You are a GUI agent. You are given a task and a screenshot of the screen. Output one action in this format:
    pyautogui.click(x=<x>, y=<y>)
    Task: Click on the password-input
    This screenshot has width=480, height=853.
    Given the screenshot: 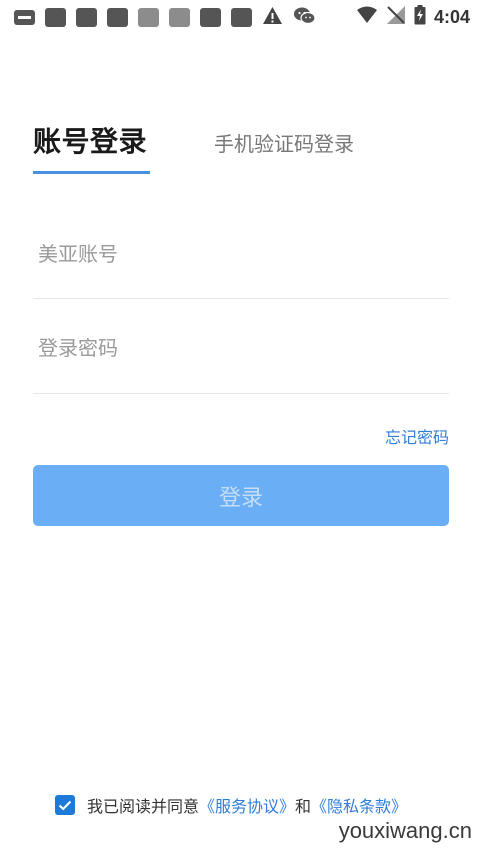 What is the action you would take?
    pyautogui.click(x=241, y=348)
    